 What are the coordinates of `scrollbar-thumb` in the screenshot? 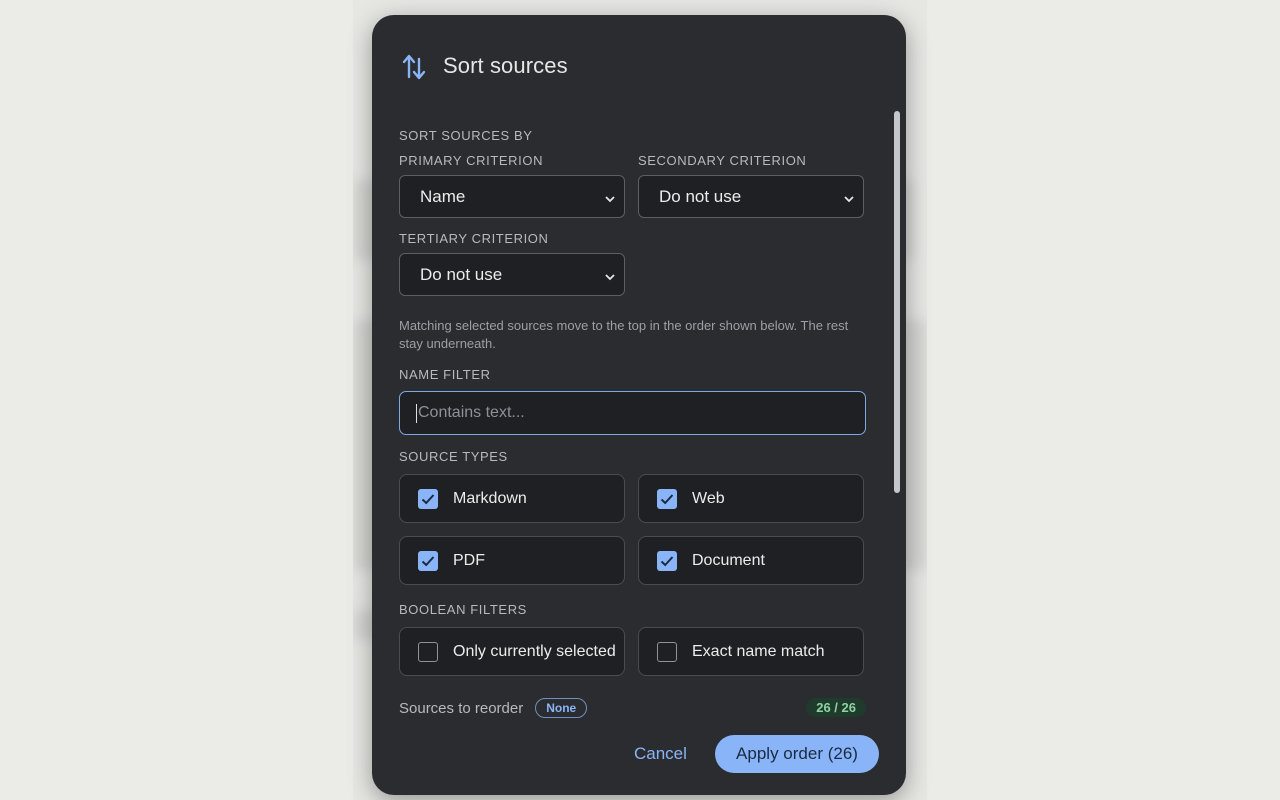 It's located at (897, 302).